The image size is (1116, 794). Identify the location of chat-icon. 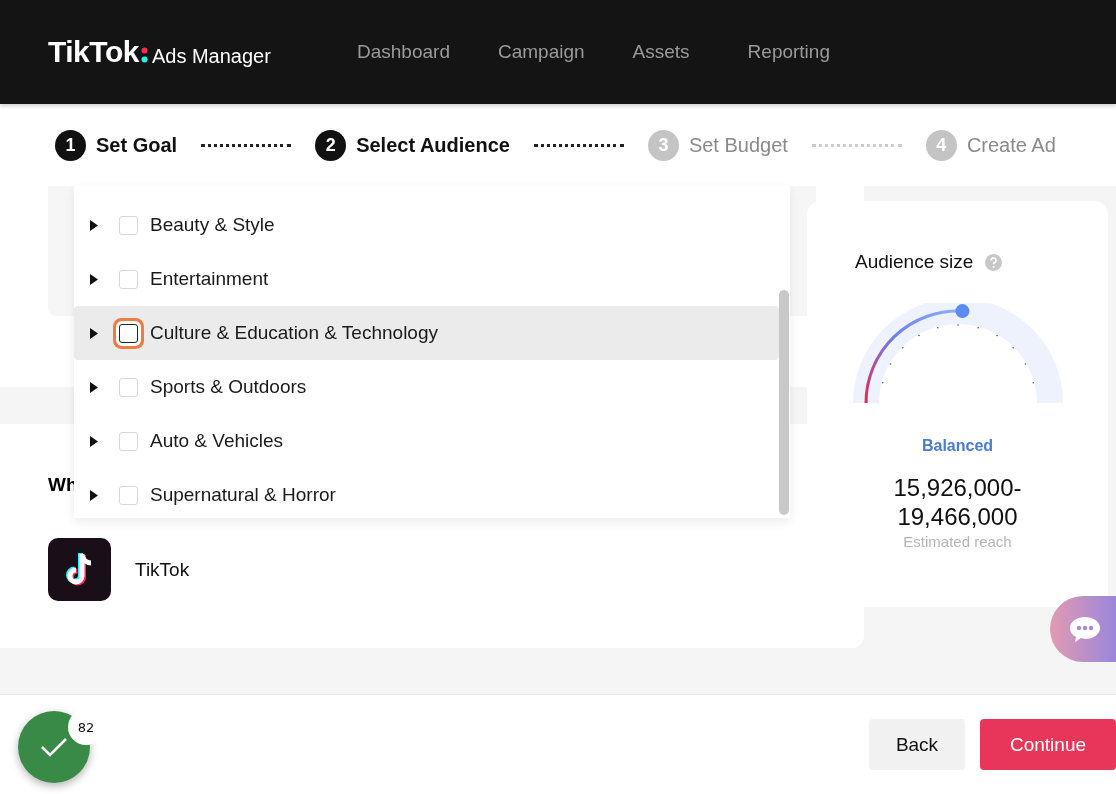
(1085, 629).